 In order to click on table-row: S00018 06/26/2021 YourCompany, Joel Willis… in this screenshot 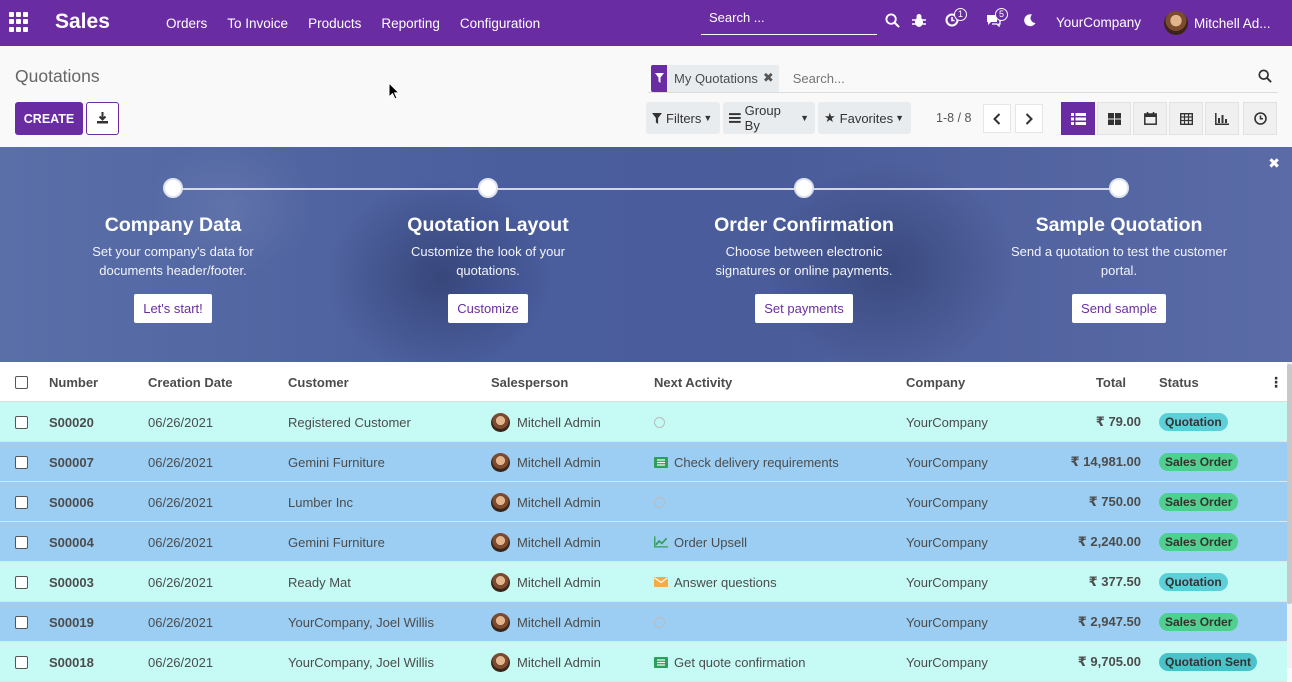, I will do `click(643, 662)`.